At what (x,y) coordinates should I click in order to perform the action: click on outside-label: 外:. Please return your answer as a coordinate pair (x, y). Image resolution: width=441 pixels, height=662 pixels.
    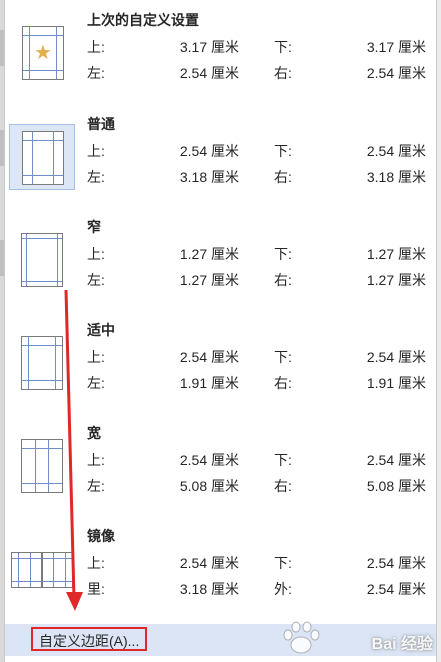
    Looking at the image, I should click on (283, 589).